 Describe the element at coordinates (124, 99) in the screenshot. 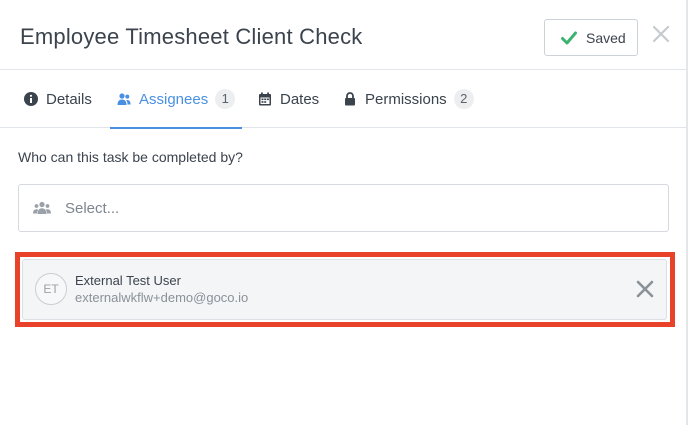

I see `users-icon` at that location.